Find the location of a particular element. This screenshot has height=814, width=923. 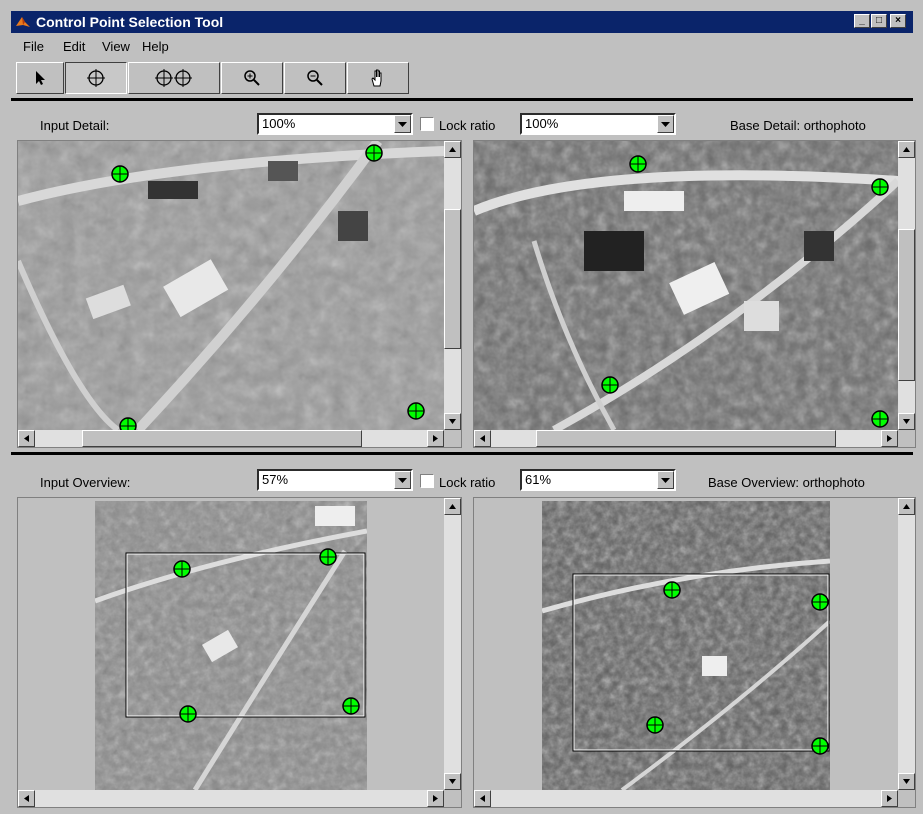

add-point-pair-tool-button is located at coordinates (174, 78).